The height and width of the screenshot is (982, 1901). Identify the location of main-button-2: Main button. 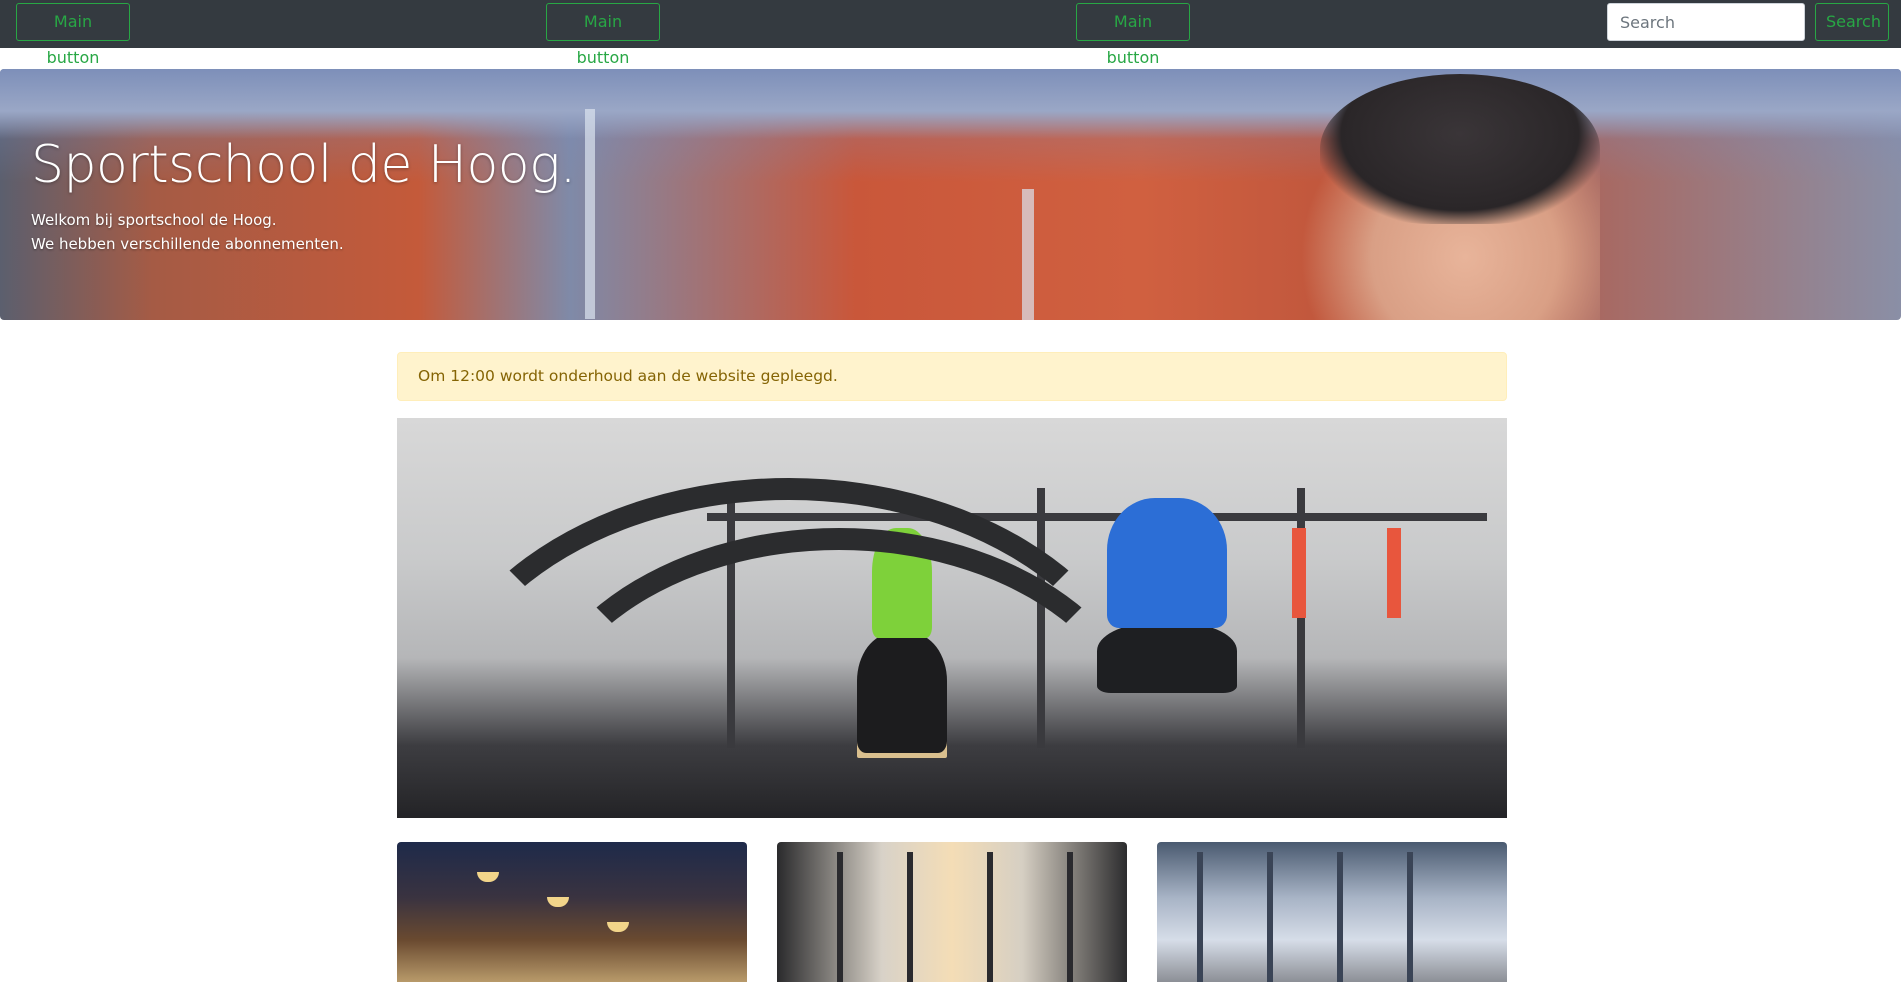
(603, 35).